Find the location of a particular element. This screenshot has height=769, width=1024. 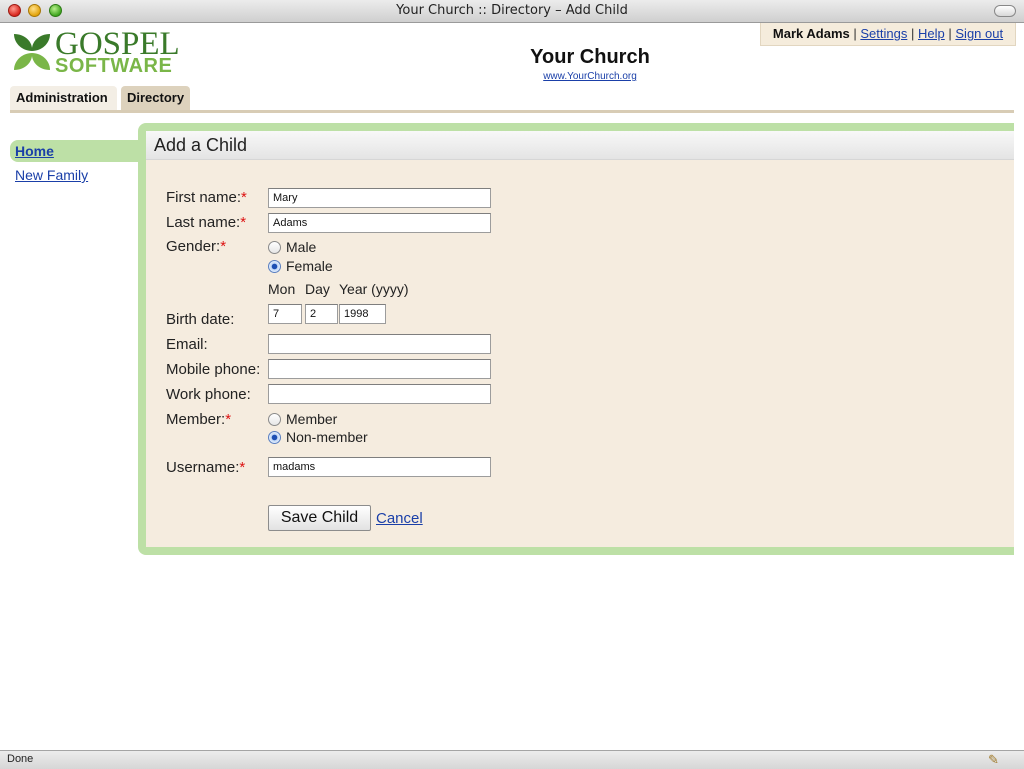

date-header-day: Day is located at coordinates (317, 289).